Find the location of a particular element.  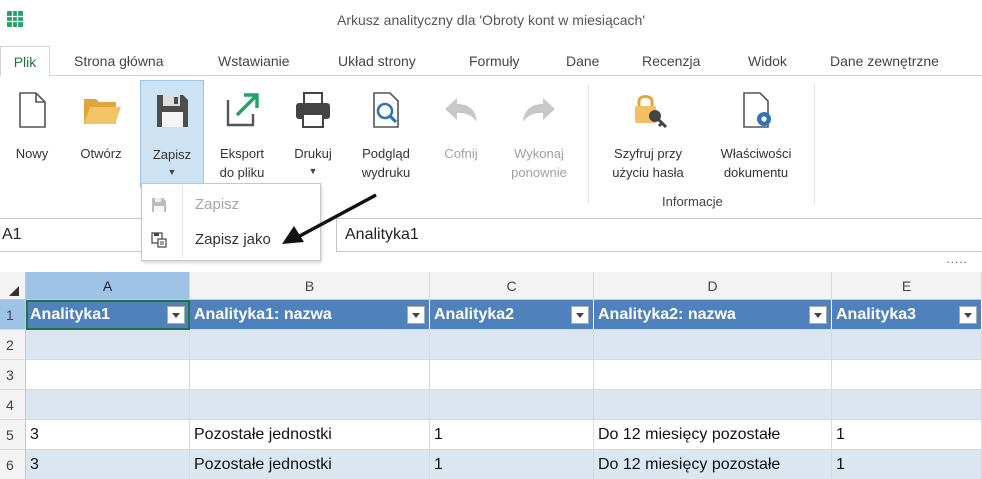

column-header-b: B is located at coordinates (310, 286).